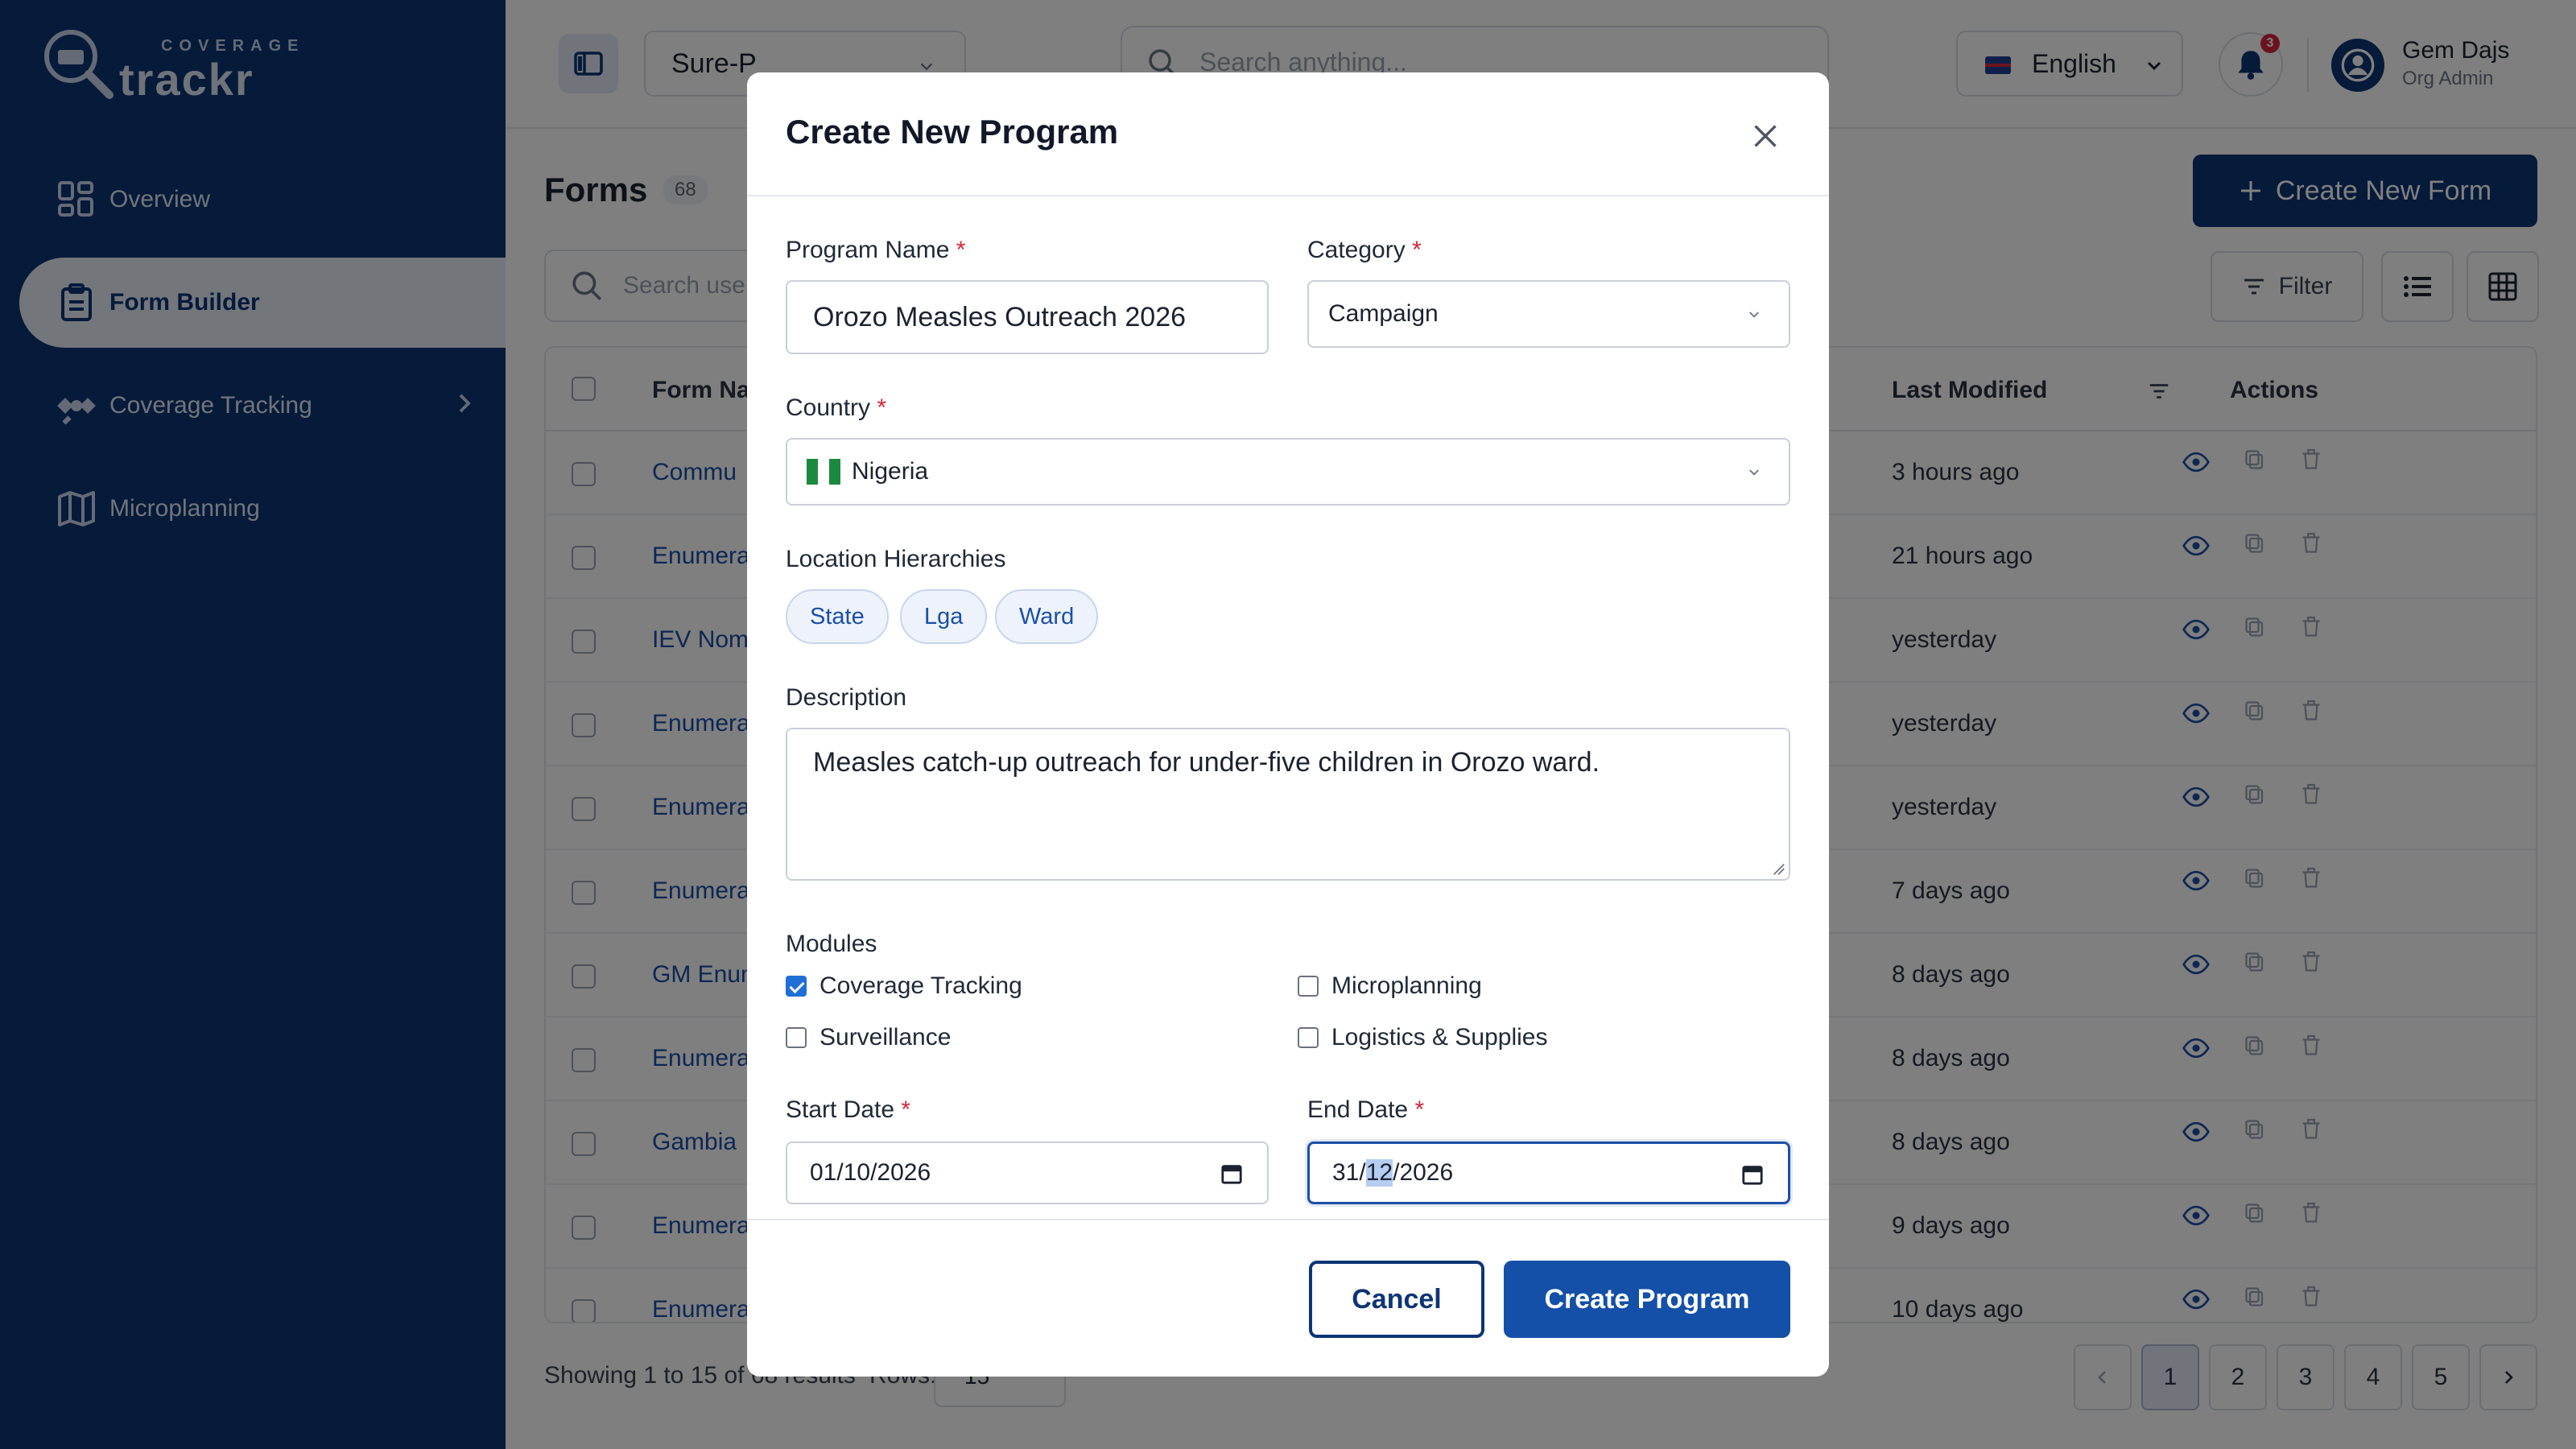  Describe the element at coordinates (848, 1109) in the screenshot. I see `start-date-label: Start Date *` at that location.